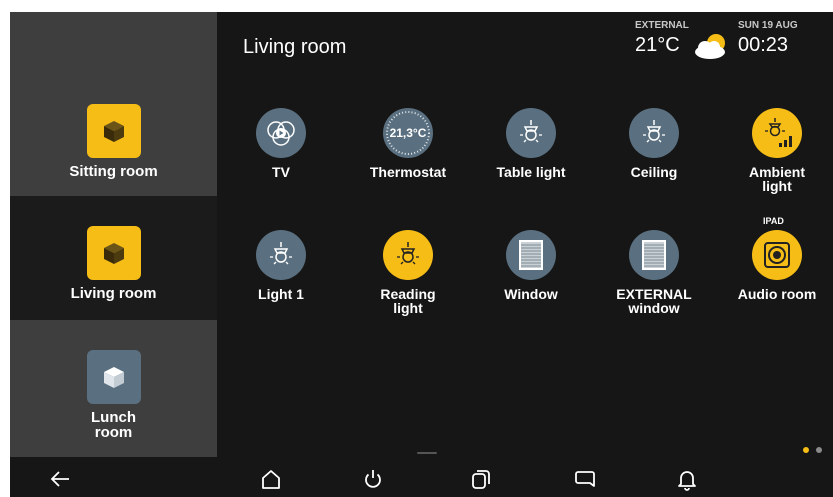 Image resolution: width=833 pixels, height=497 pixels. What do you see at coordinates (773, 221) in the screenshot?
I see `device-tag: IPAD` at bounding box center [773, 221].